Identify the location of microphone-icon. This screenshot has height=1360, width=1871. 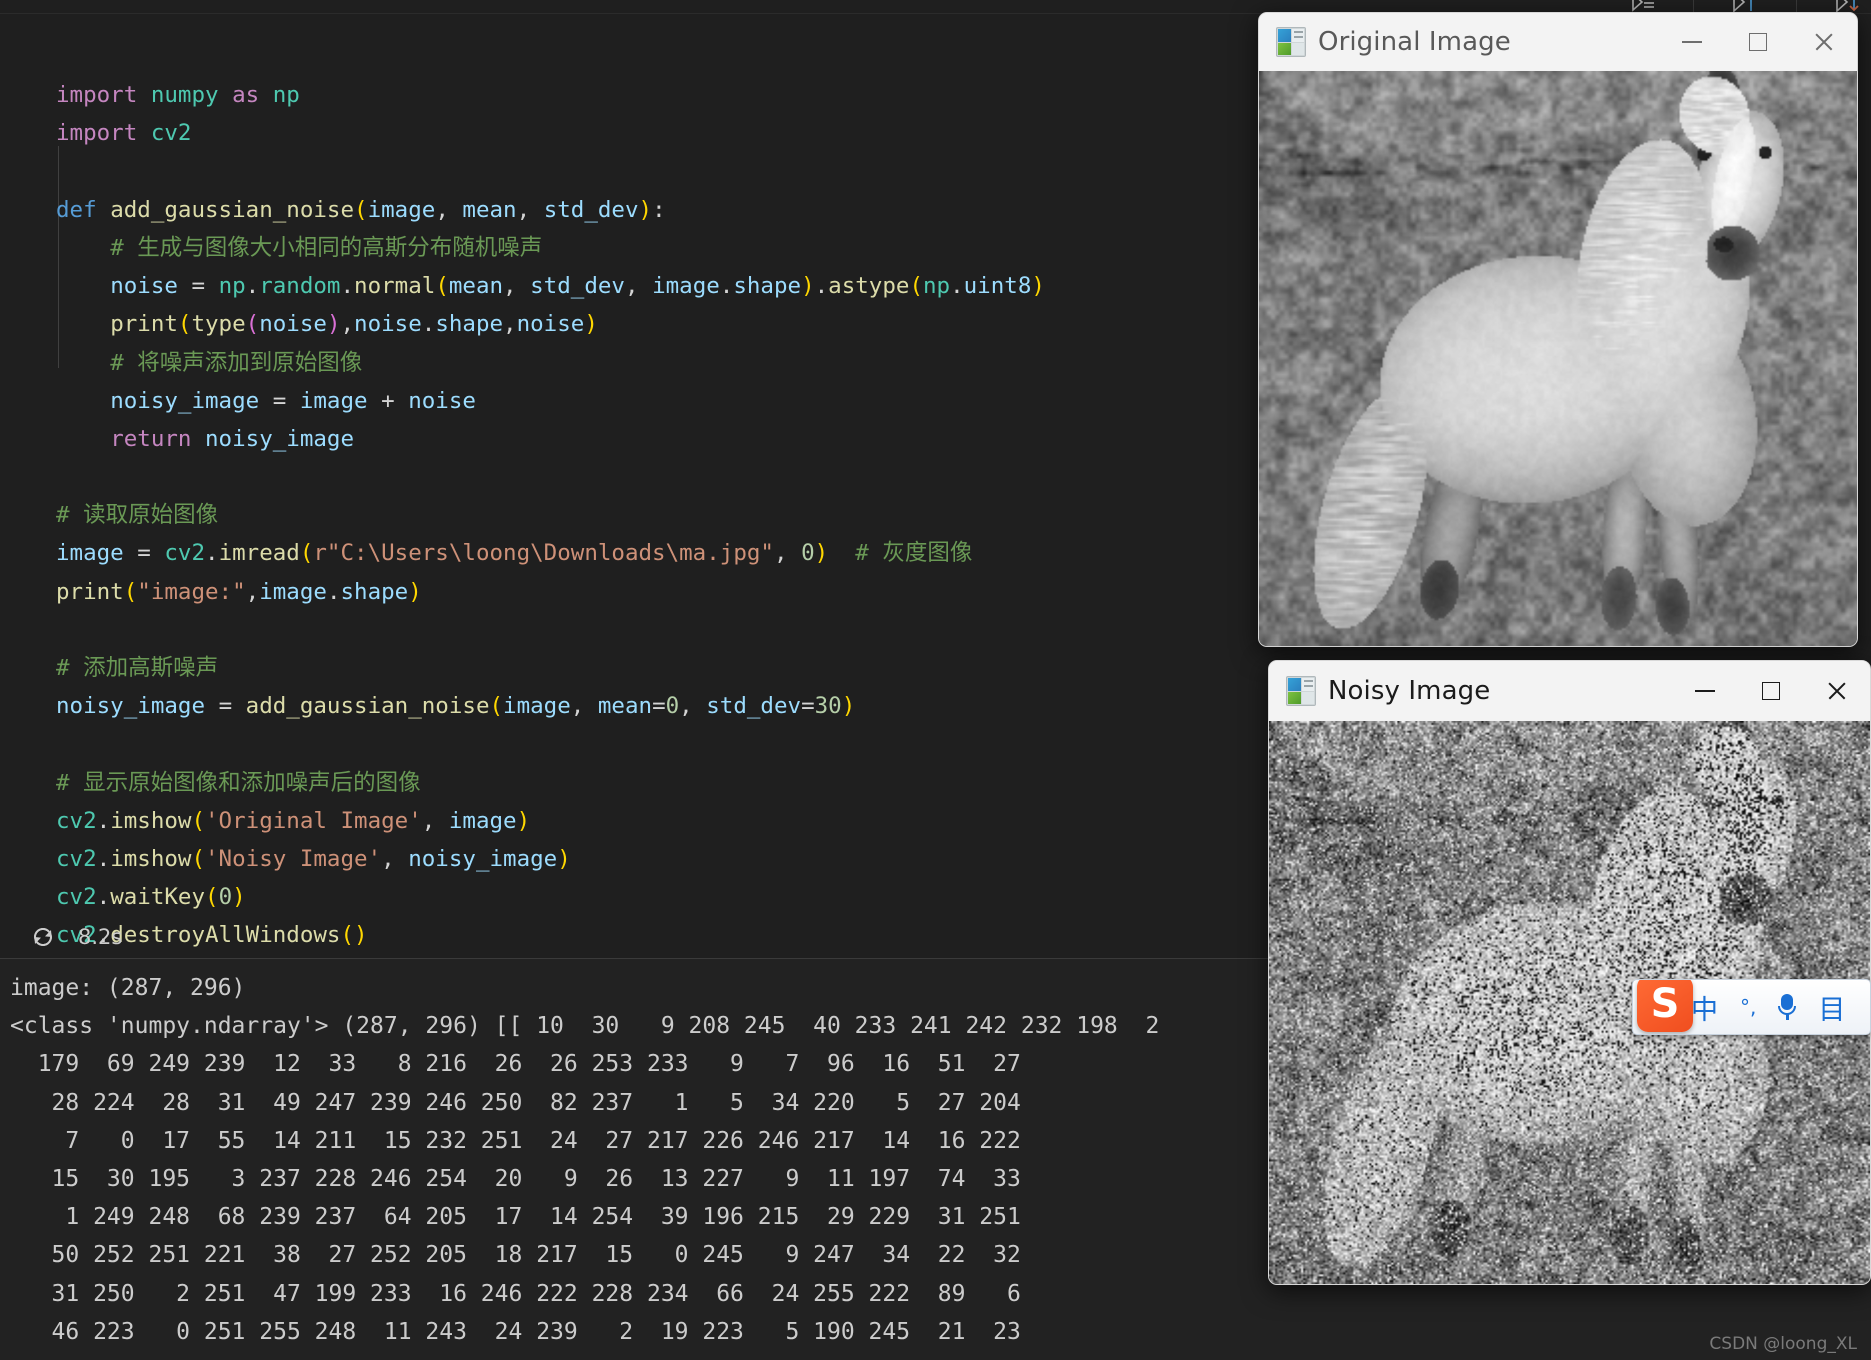
(1787, 1007).